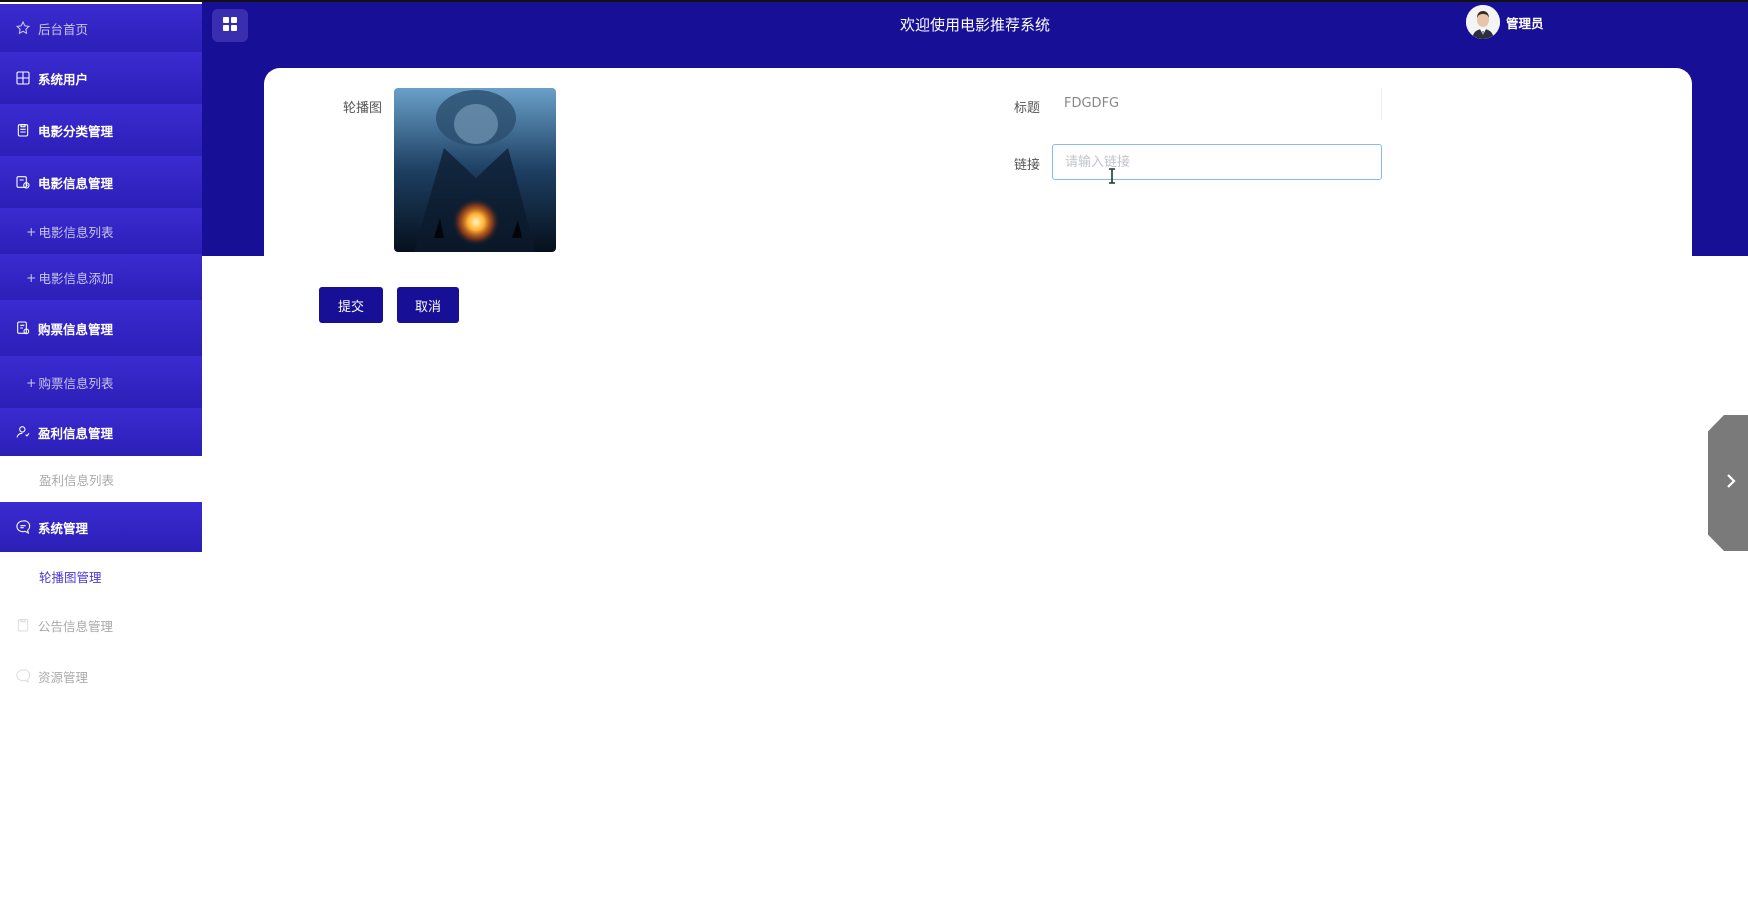  Describe the element at coordinates (23, 28) in the screenshot. I see `star-icon` at that location.